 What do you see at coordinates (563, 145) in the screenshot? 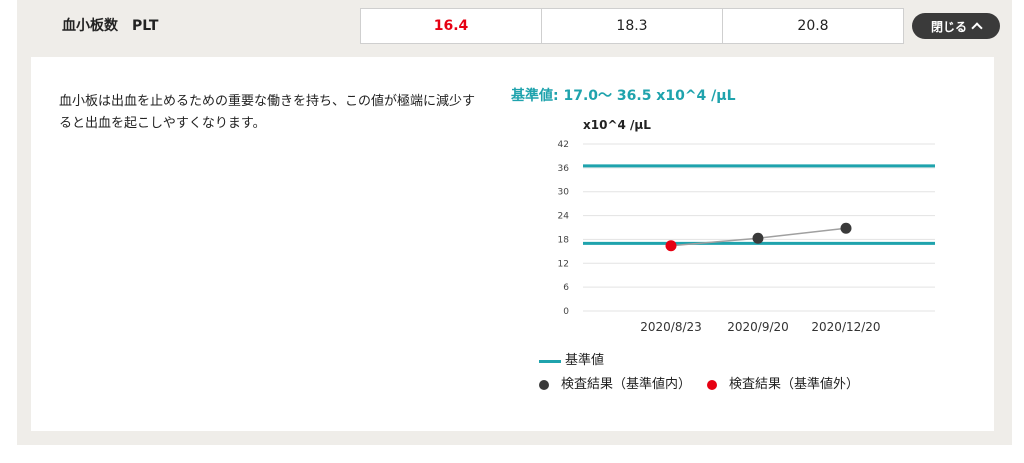
I see `y-tick-label: 42` at bounding box center [563, 145].